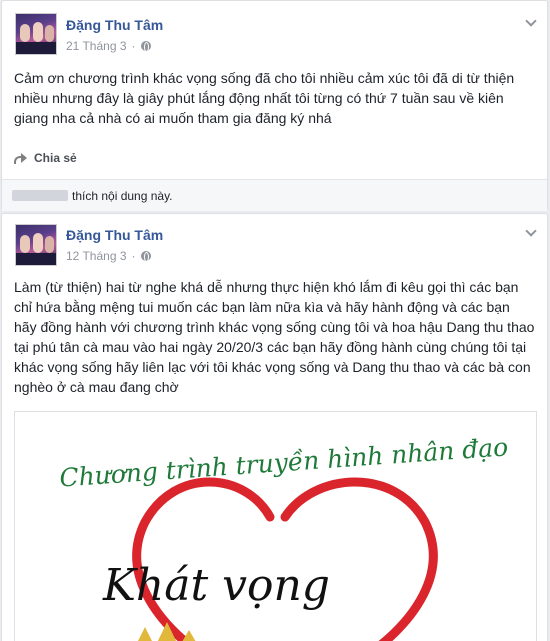  I want to click on likes-text: thích nội dung này., so click(122, 195).